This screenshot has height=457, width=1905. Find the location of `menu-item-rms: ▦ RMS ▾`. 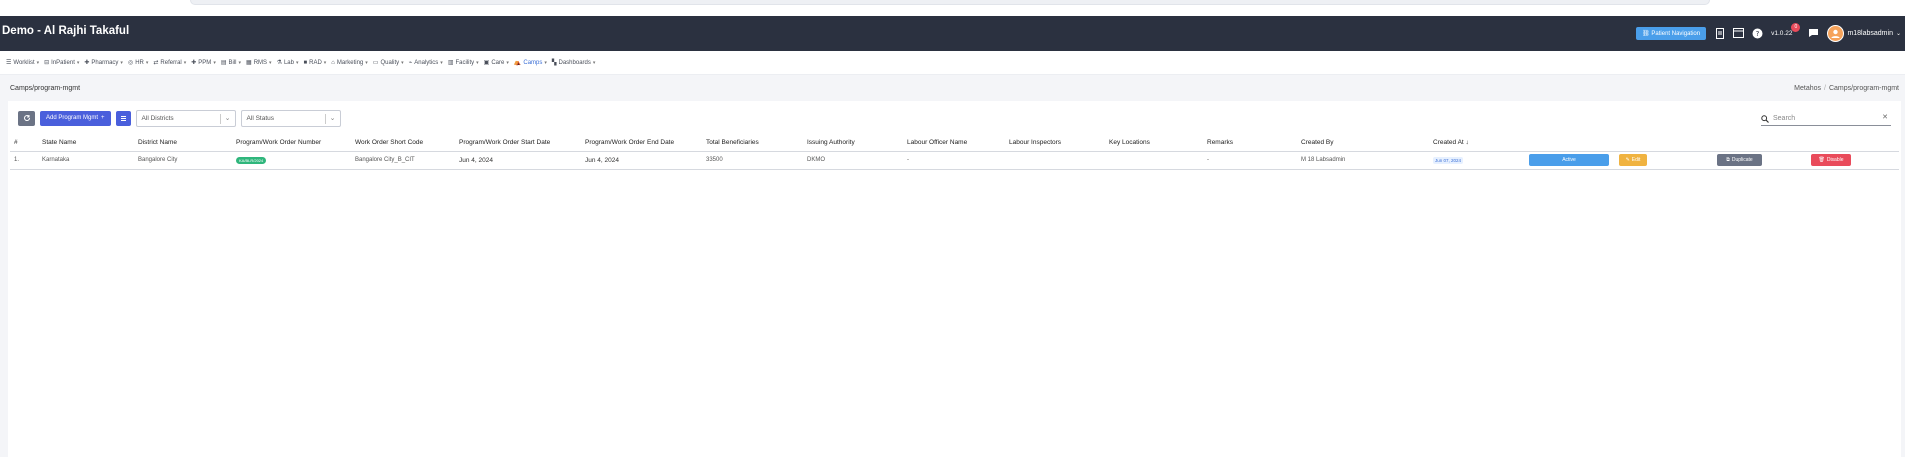

menu-item-rms: ▦ RMS ▾ is located at coordinates (259, 63).